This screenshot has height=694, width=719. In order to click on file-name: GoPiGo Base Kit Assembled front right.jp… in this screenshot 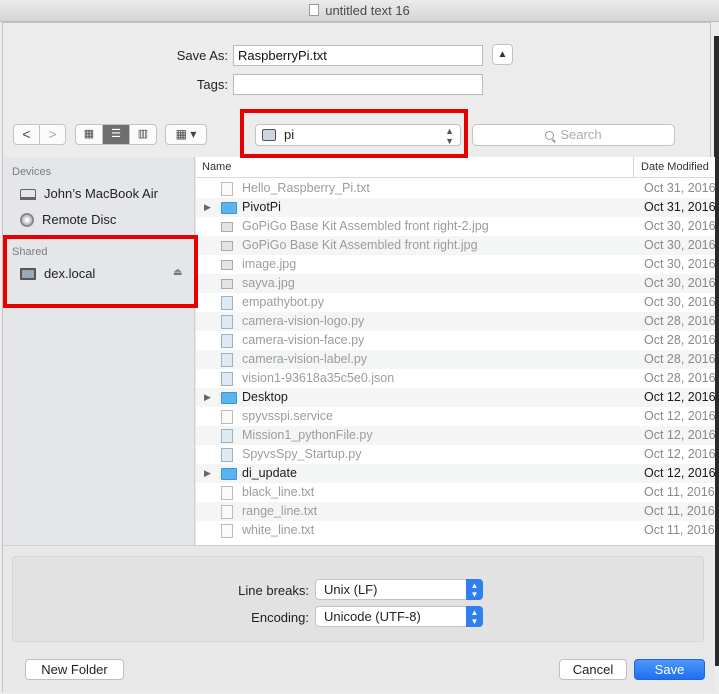, I will do `click(360, 245)`.